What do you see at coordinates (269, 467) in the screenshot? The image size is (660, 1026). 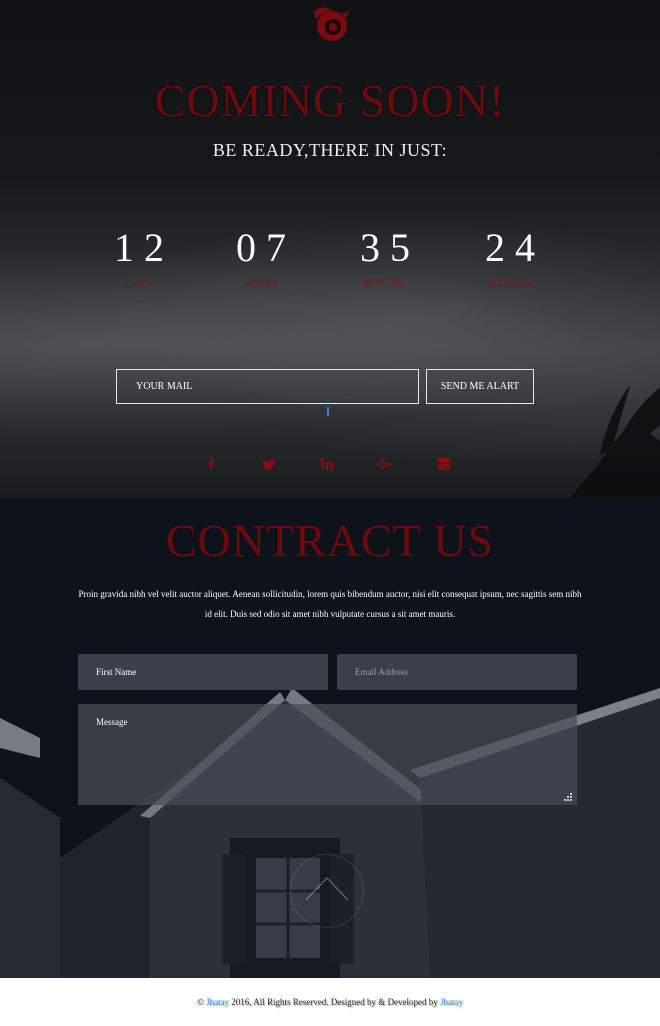 I see `twitter-icon` at bounding box center [269, 467].